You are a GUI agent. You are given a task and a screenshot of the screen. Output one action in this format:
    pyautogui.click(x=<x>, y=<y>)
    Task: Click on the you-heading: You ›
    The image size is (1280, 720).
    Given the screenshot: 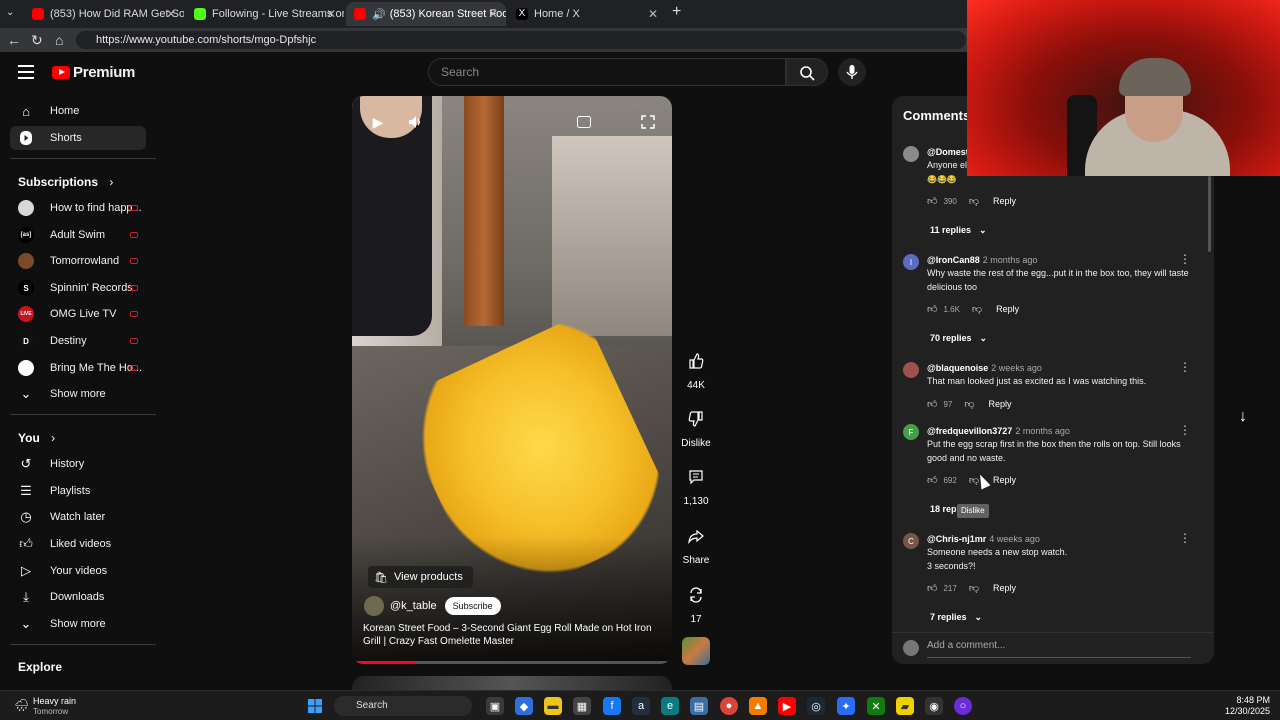 What is the action you would take?
    pyautogui.click(x=36, y=438)
    